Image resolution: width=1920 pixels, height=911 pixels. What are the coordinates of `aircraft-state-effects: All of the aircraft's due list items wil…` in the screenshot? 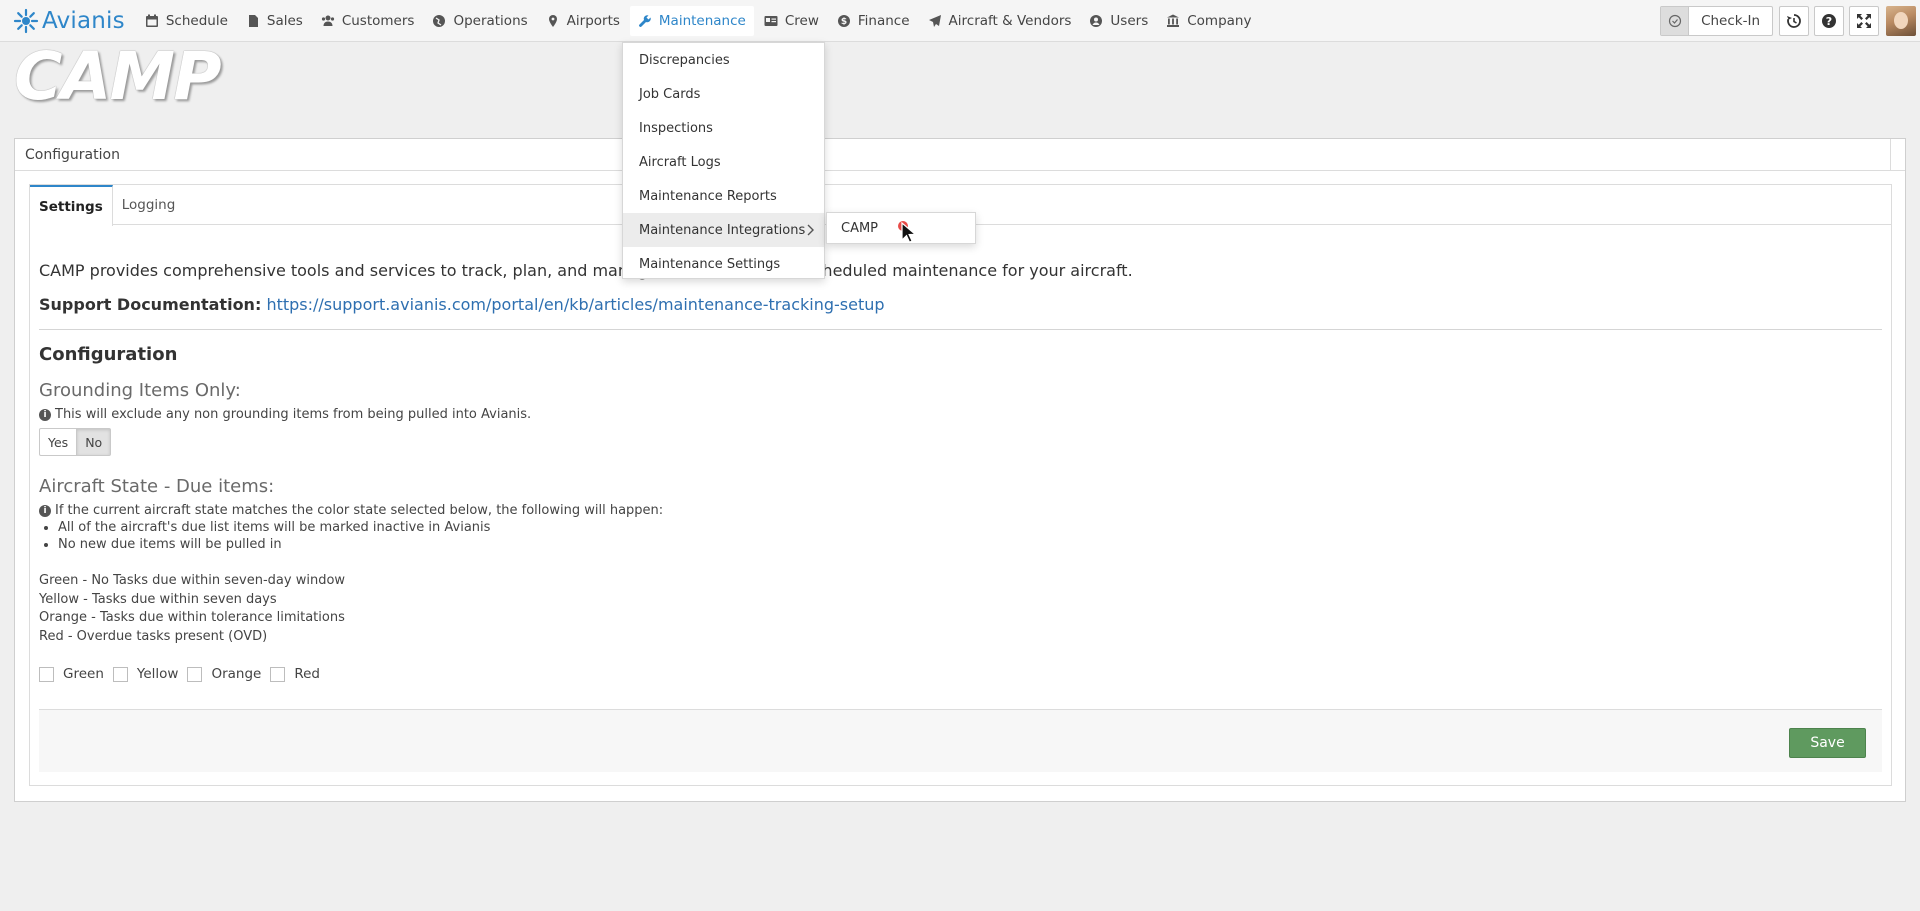 It's located at (960, 536).